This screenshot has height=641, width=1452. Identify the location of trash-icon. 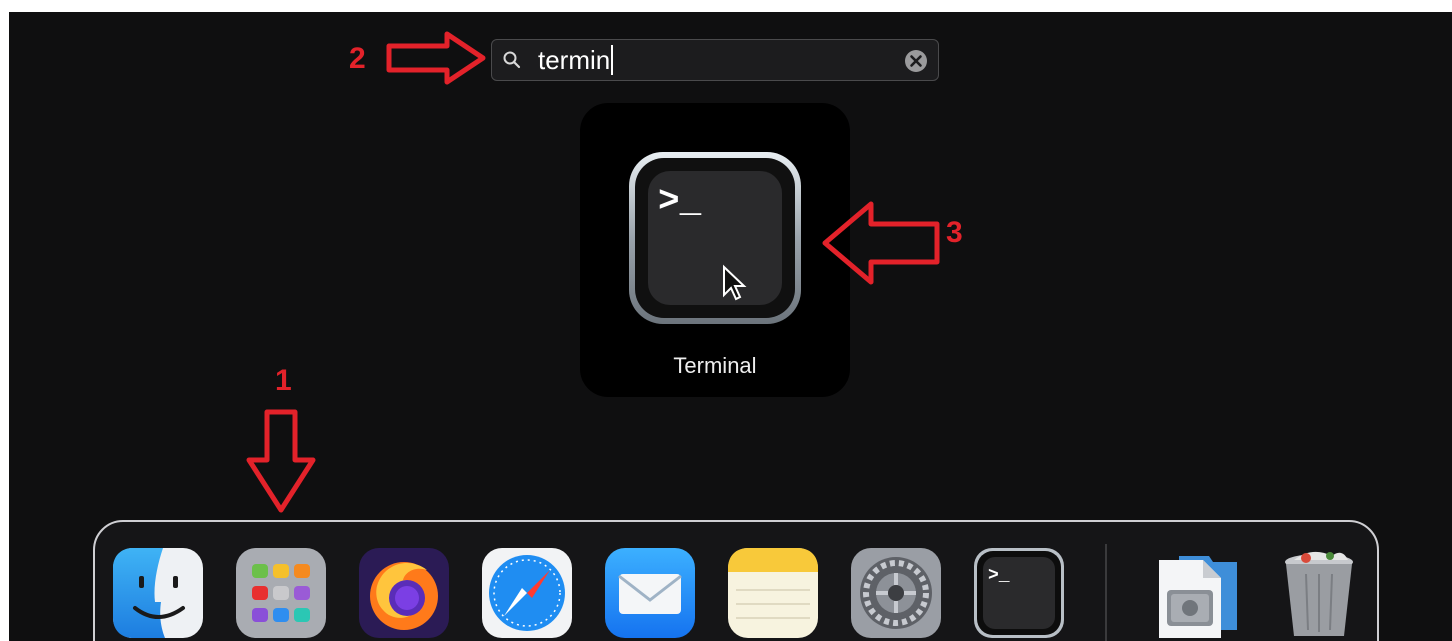
(1319, 593).